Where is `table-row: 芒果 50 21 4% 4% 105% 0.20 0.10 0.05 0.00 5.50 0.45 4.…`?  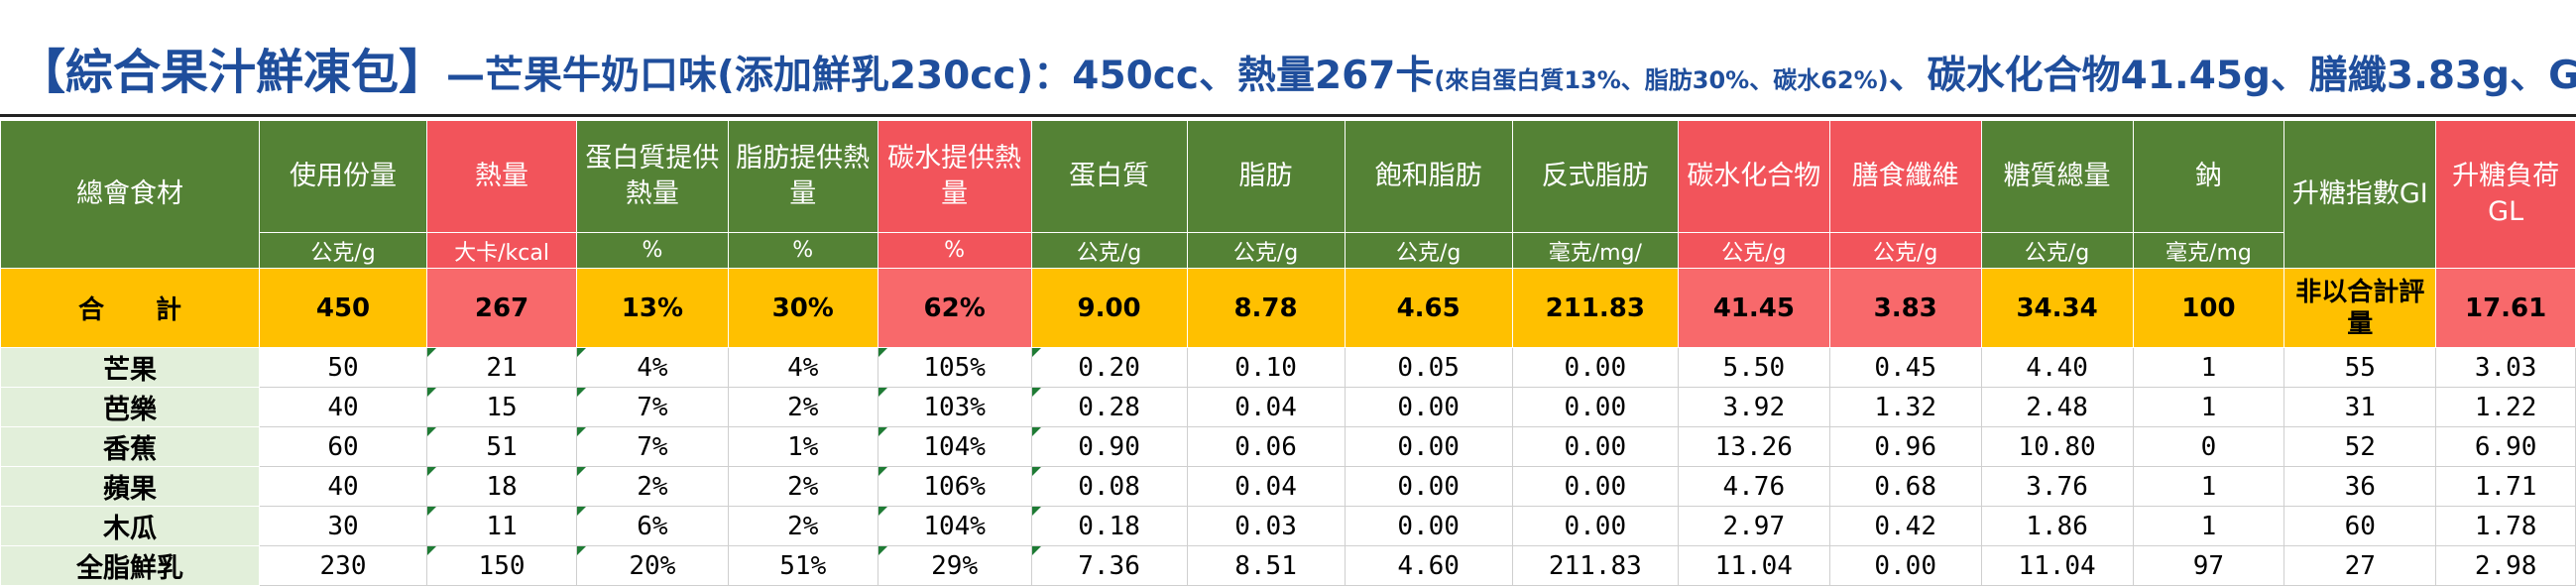
table-row: 芒果 50 21 4% 4% 105% 0.20 0.10 0.05 0.00 5.50 0.45 4.… is located at coordinates (1288, 367).